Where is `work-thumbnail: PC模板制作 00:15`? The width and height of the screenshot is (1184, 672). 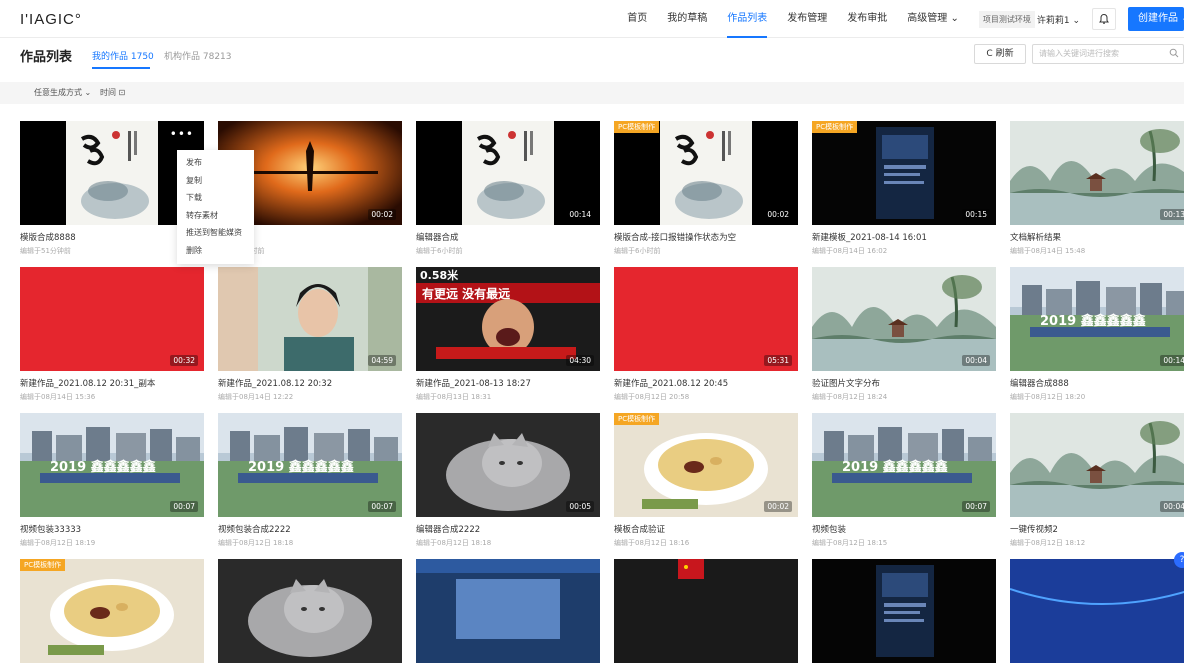
work-thumbnail: PC模板制作 00:15 is located at coordinates (904, 173).